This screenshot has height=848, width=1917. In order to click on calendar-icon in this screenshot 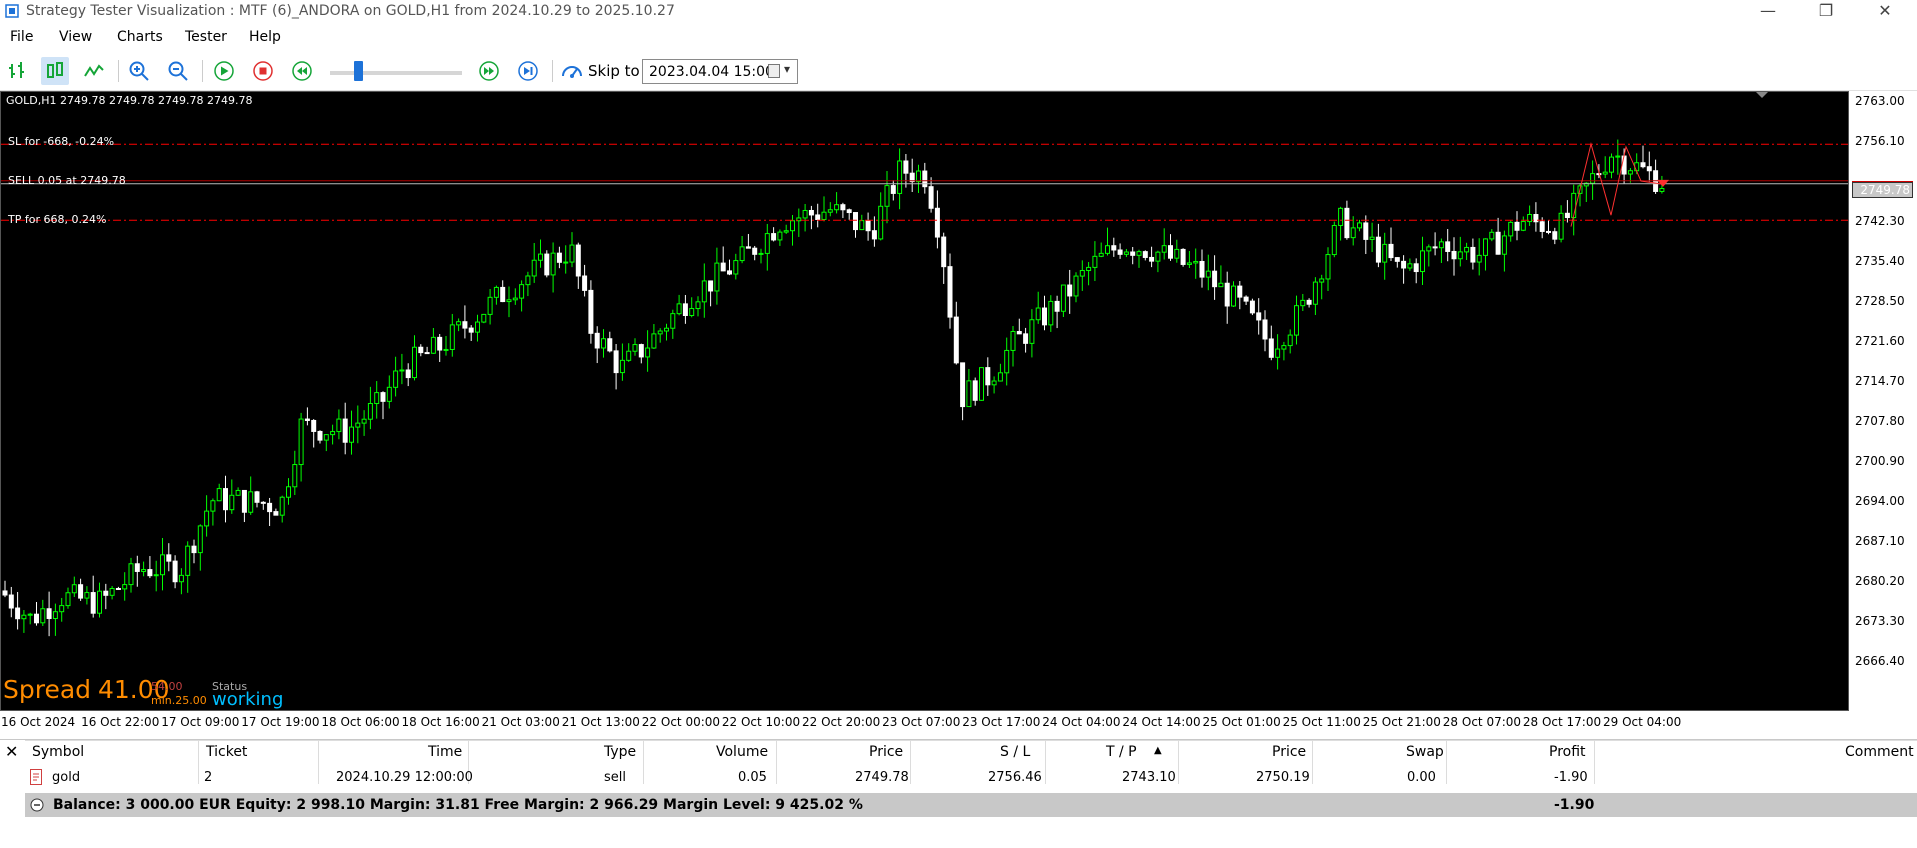, I will do `click(774, 71)`.